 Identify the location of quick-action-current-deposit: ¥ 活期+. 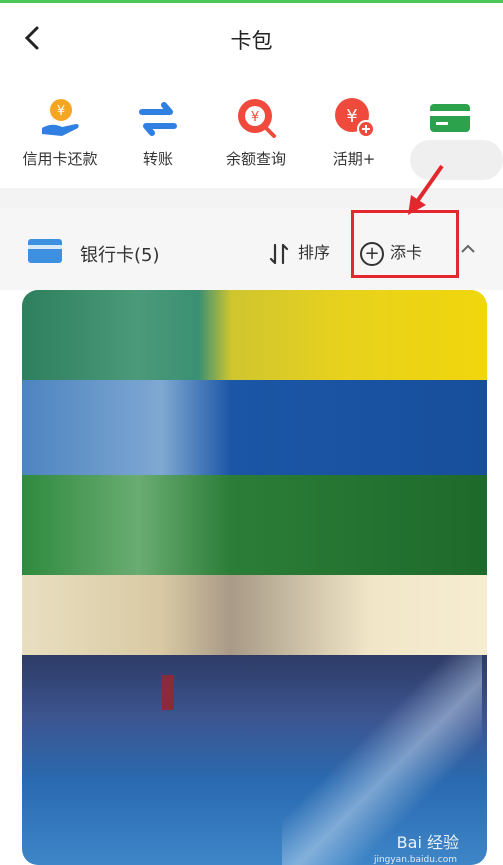
(354, 128).